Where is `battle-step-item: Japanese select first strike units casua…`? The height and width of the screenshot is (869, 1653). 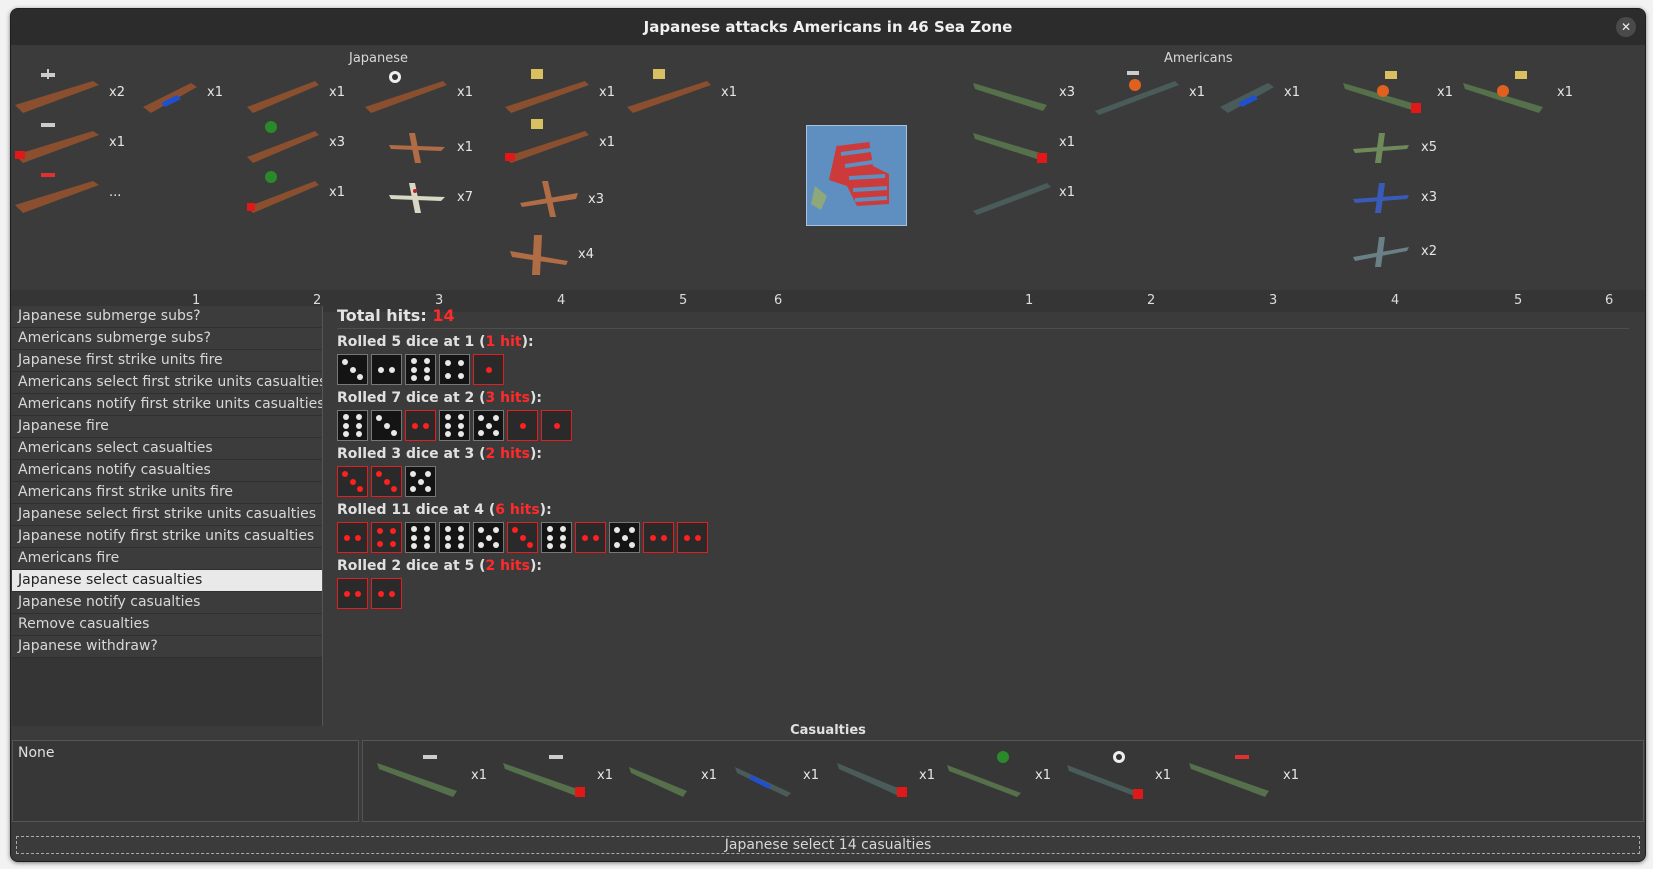
battle-step-item: Japanese select first strike units casua… is located at coordinates (167, 515).